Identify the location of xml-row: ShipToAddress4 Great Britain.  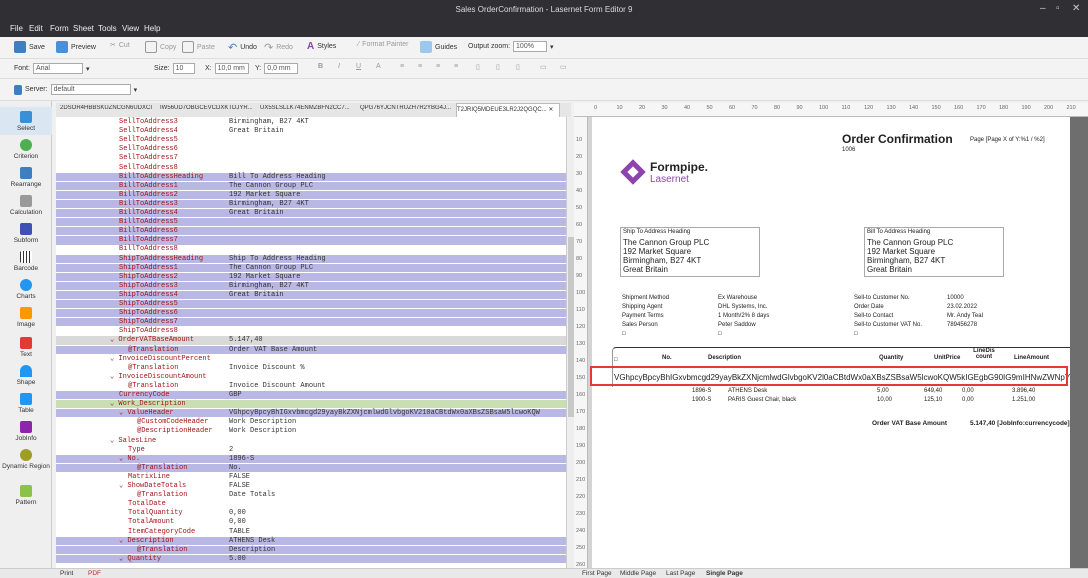
(311, 295).